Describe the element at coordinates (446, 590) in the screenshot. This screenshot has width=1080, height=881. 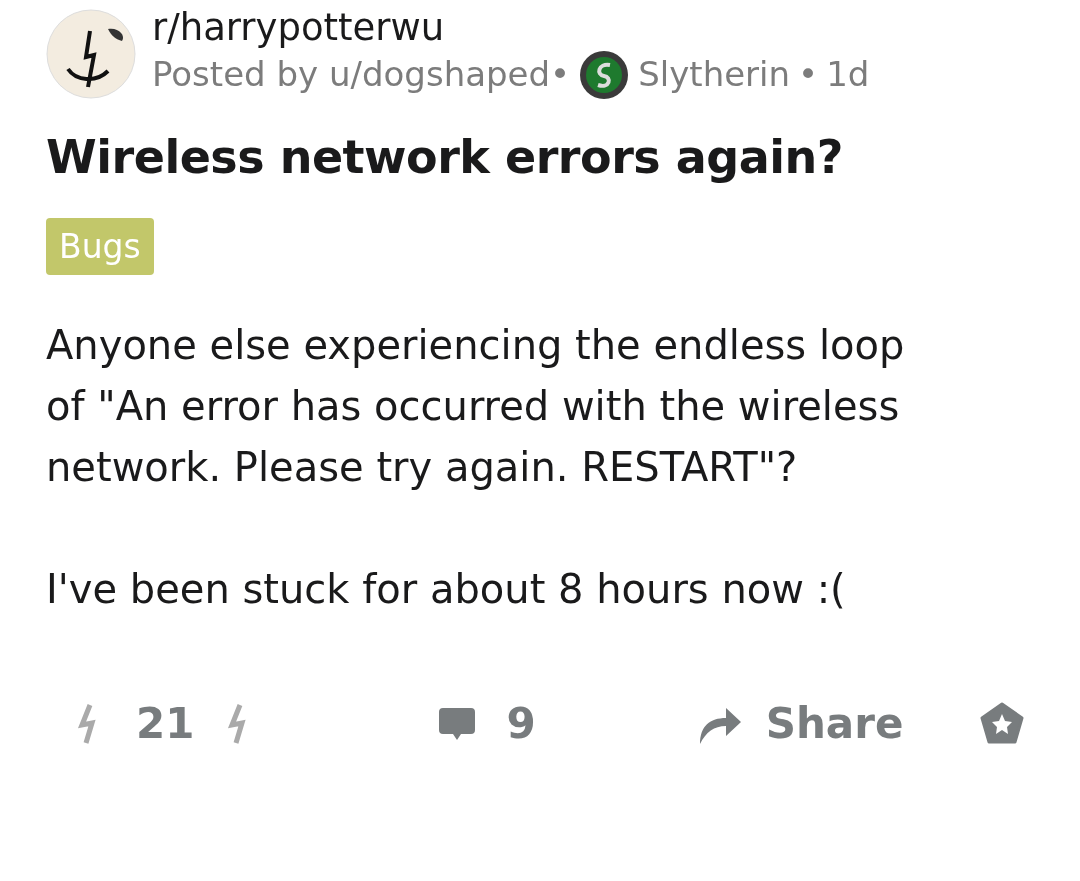
I see `post-paragraph: I've been stuck for about 8 hours now :(` at that location.